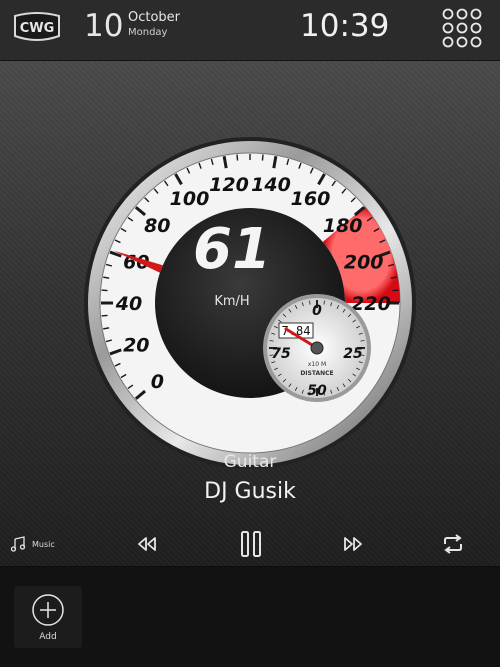 This screenshot has width=500, height=667. What do you see at coordinates (104, 26) in the screenshot?
I see `date-day: 10` at bounding box center [104, 26].